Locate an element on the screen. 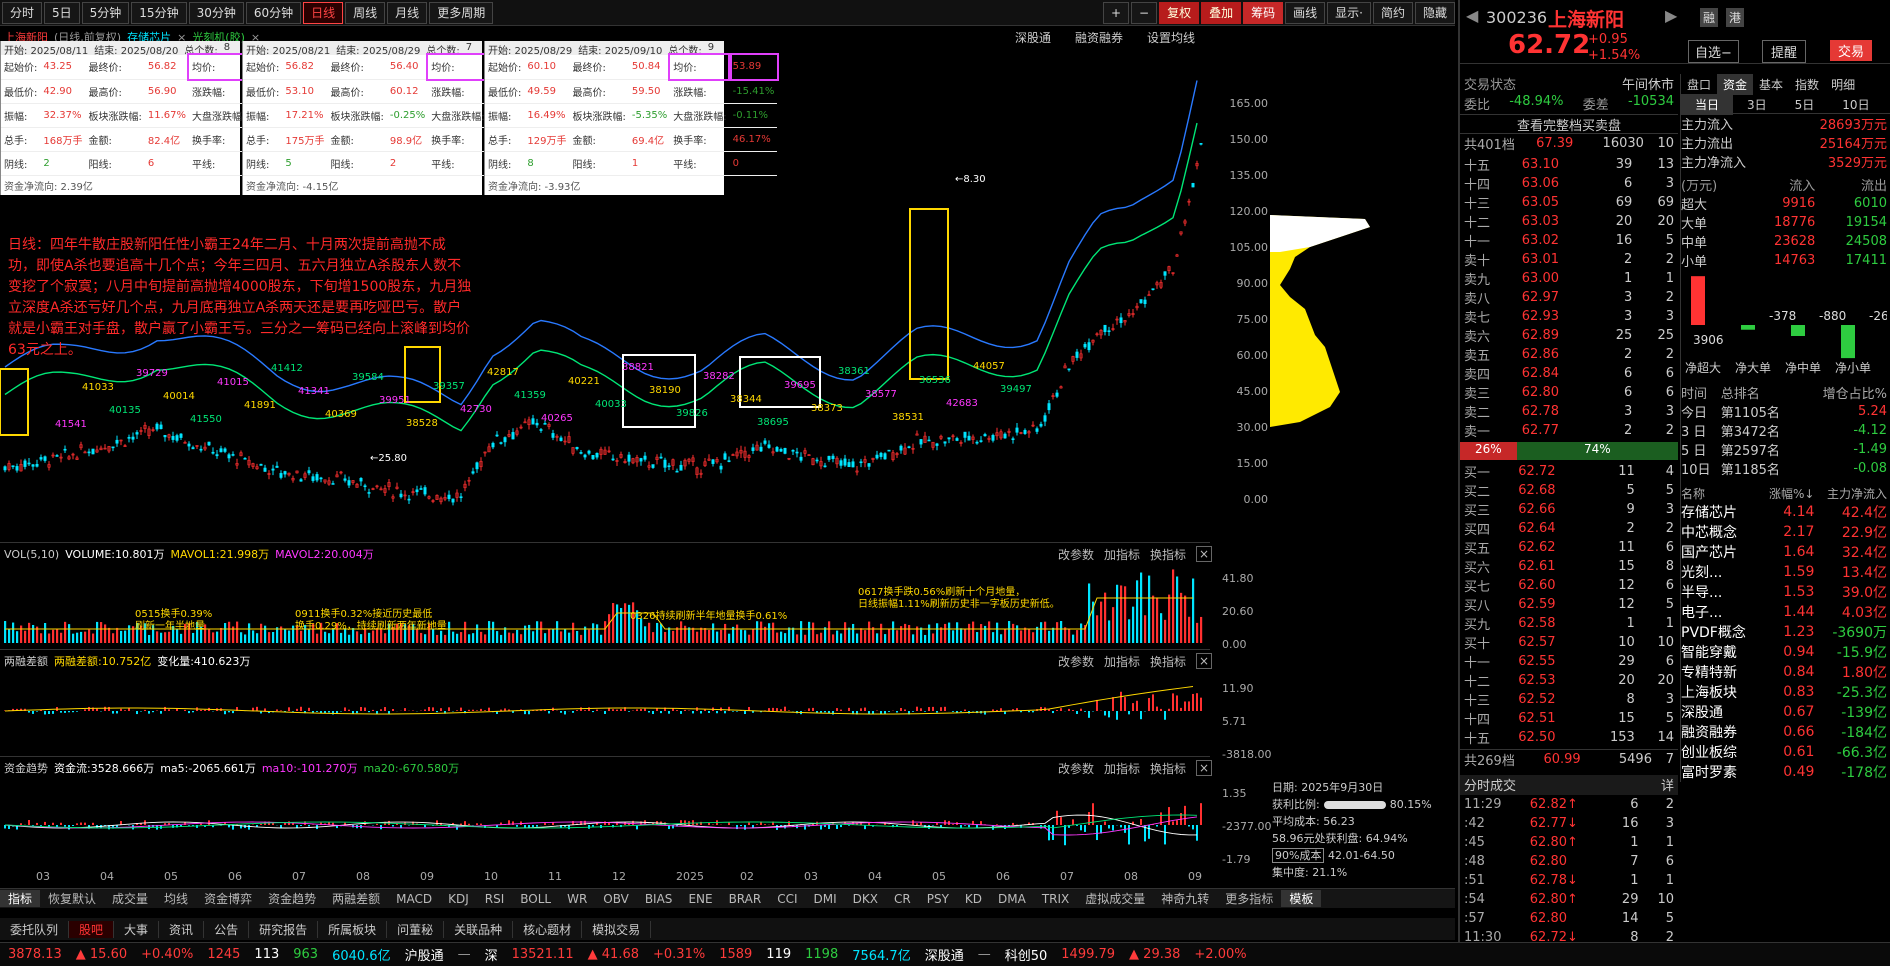 The height and width of the screenshot is (966, 1890). tool-1: − is located at coordinates (1144, 12).